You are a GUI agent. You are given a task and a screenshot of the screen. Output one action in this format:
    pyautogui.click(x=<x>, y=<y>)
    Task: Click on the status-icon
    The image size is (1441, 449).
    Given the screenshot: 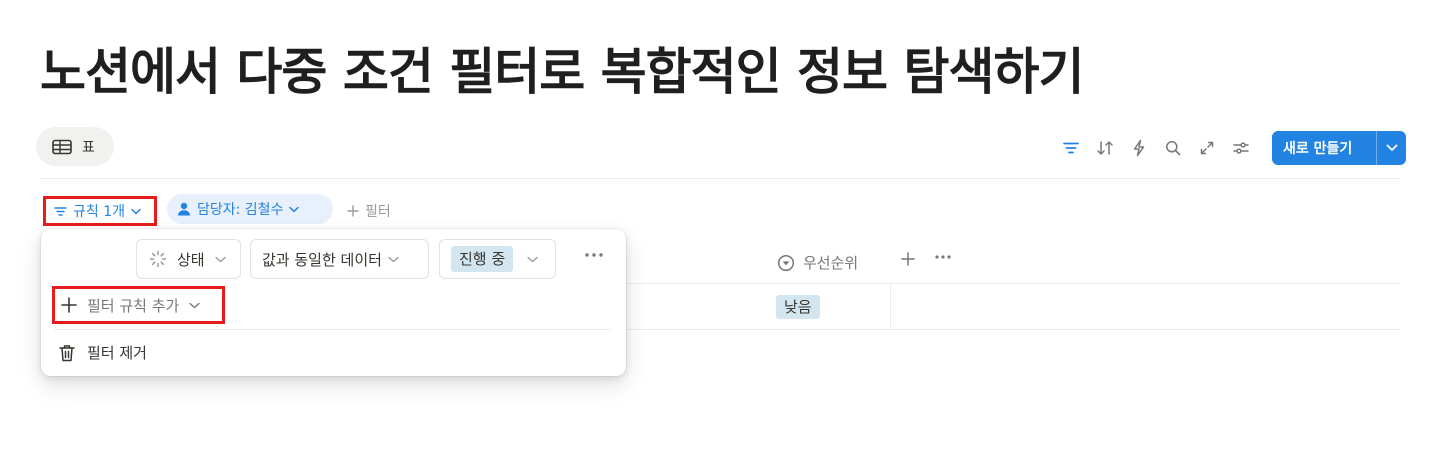 What is the action you would take?
    pyautogui.click(x=158, y=259)
    